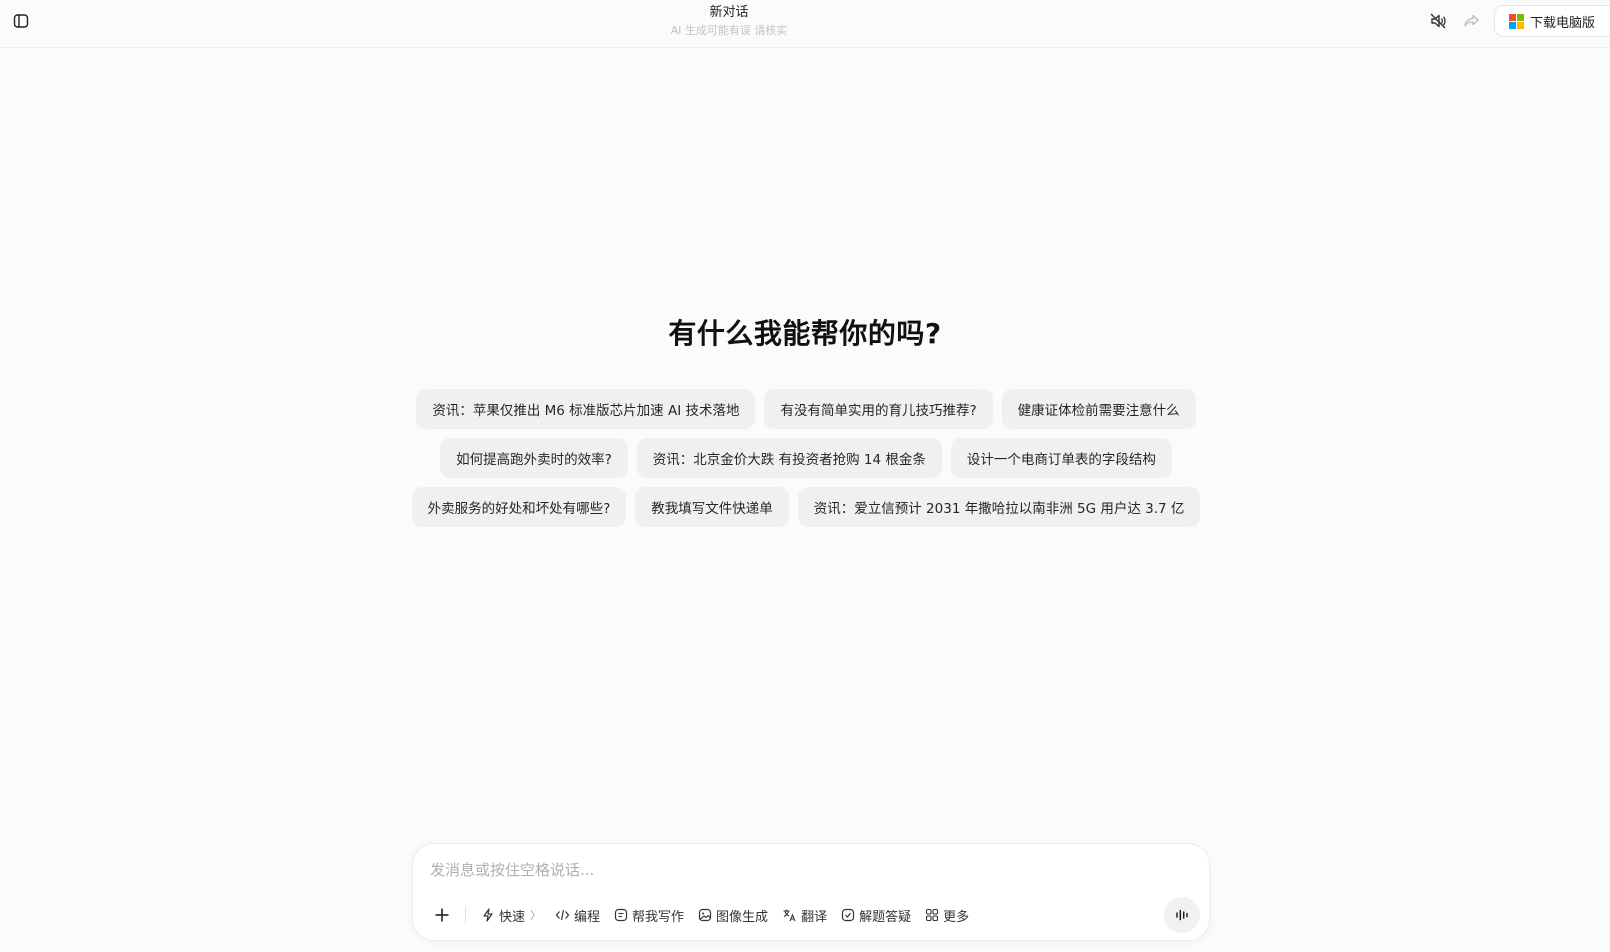 Image resolution: width=1610 pixels, height=952 pixels. I want to click on conversation-header: 新对话 AI 生成可能有误 请核实, so click(729, 22).